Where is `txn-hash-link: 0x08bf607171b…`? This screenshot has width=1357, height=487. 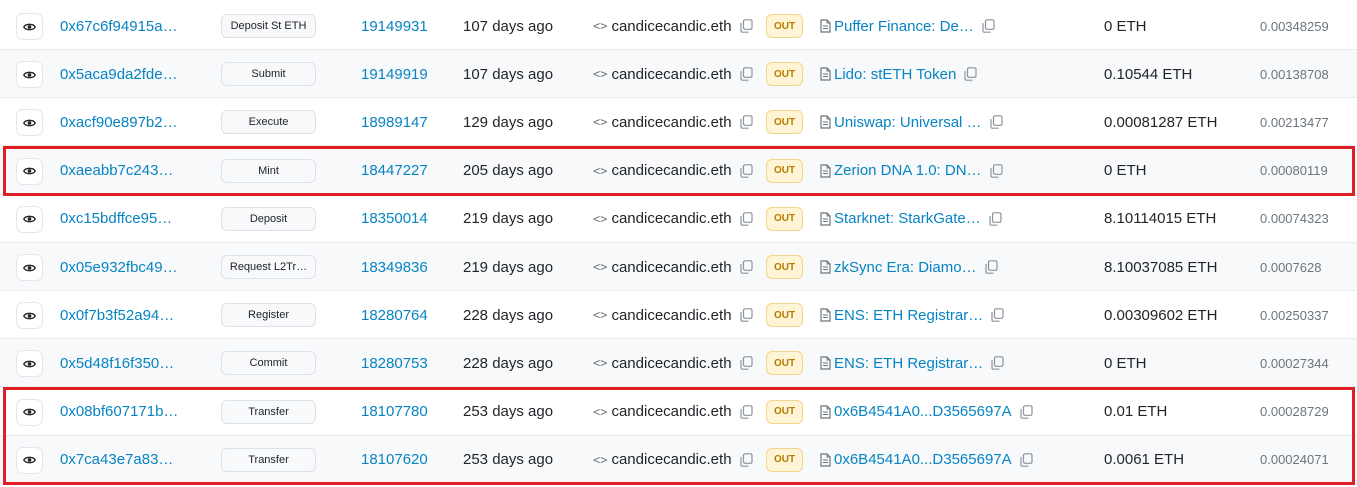 txn-hash-link: 0x08bf607171b… is located at coordinates (119, 412).